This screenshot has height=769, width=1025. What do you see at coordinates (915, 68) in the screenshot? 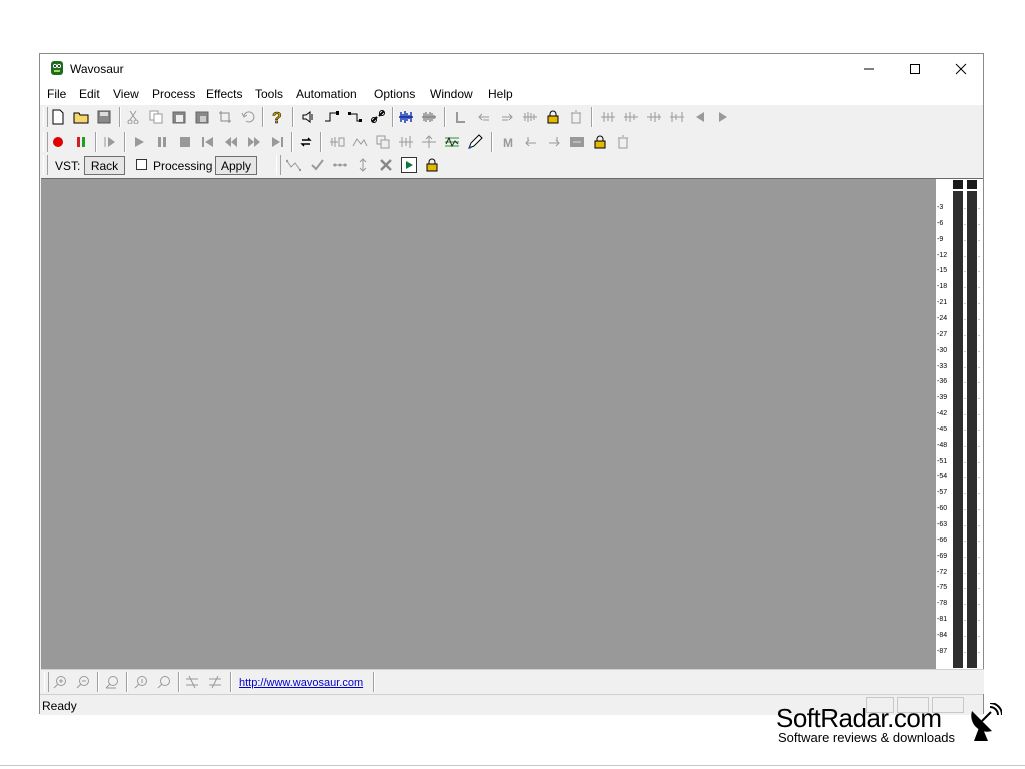
I see `maximize-button` at bounding box center [915, 68].